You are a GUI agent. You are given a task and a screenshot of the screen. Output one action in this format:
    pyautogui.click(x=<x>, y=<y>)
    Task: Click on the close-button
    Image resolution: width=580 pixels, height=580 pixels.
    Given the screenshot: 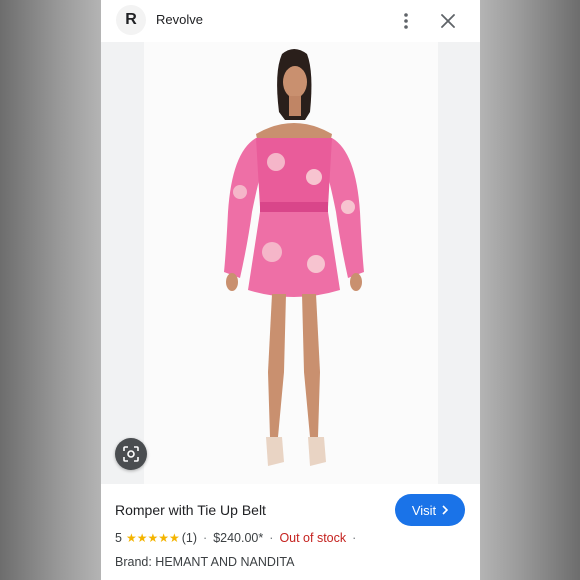 What is the action you would take?
    pyautogui.click(x=448, y=21)
    